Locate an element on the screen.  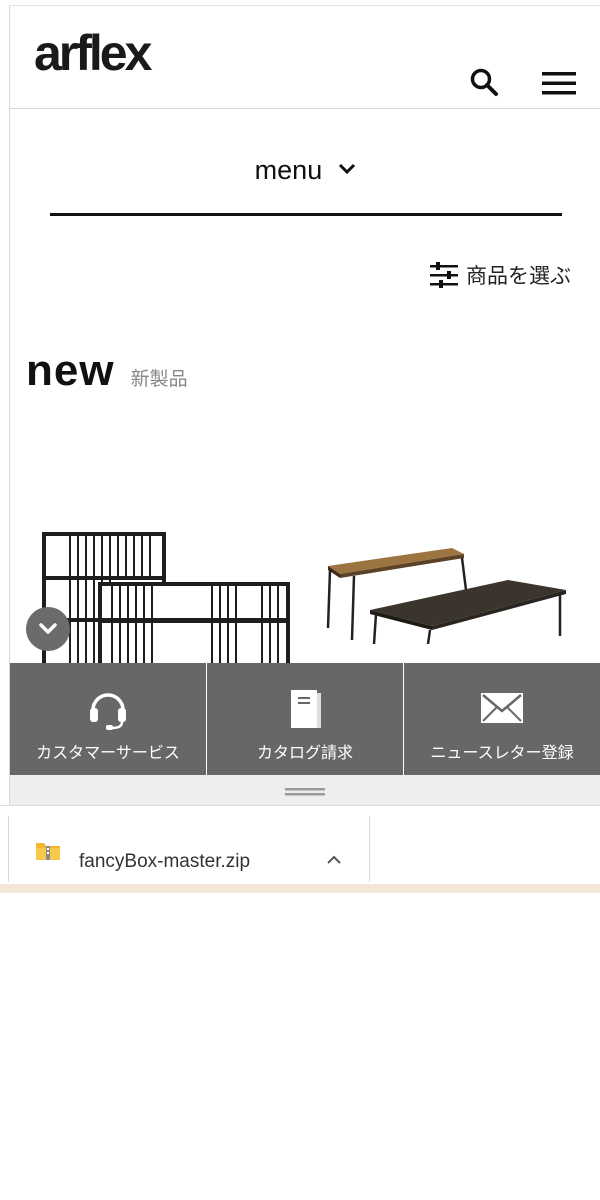
quick-link-label: ニュースレター登録 is located at coordinates (502, 752).